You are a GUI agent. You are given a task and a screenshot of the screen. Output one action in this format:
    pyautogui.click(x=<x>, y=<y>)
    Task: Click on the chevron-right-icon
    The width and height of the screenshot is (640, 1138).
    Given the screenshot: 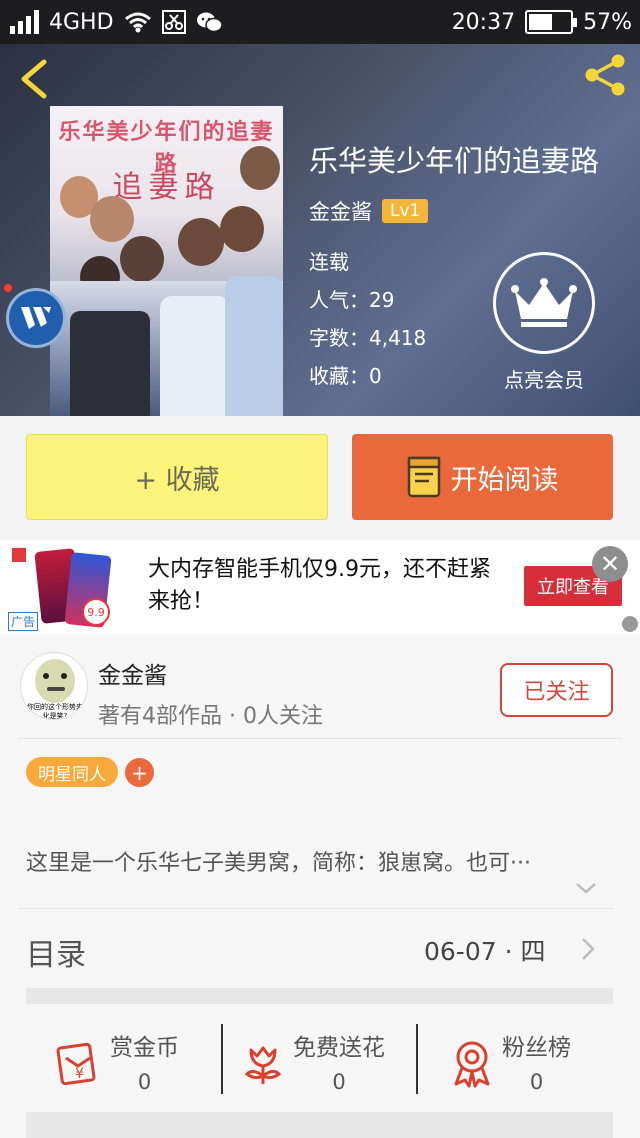 What is the action you would take?
    pyautogui.click(x=588, y=949)
    